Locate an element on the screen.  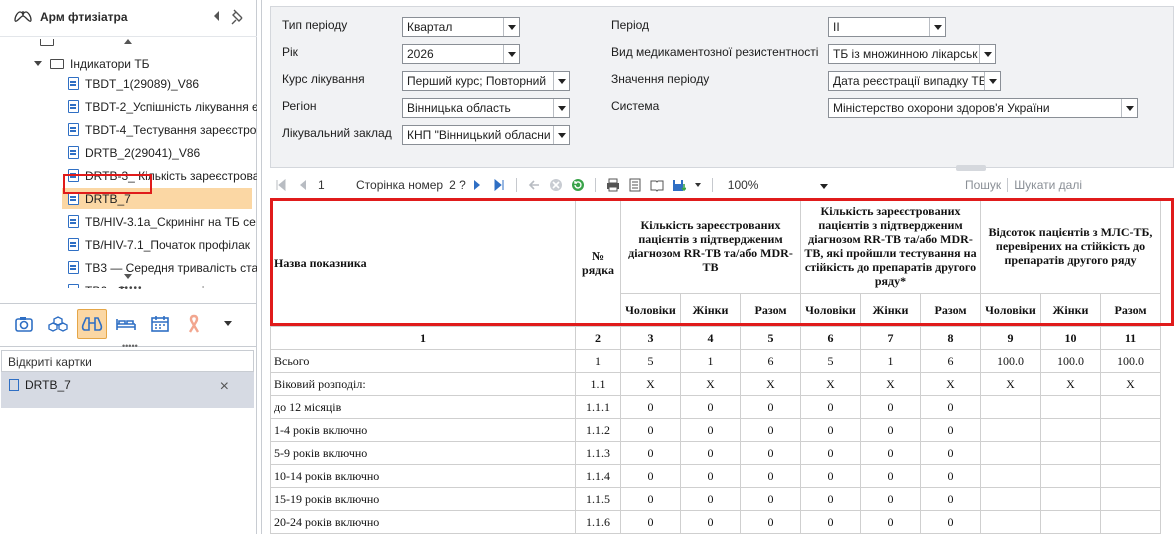
value-cell: 100.0 is located at coordinates (1070, 361).